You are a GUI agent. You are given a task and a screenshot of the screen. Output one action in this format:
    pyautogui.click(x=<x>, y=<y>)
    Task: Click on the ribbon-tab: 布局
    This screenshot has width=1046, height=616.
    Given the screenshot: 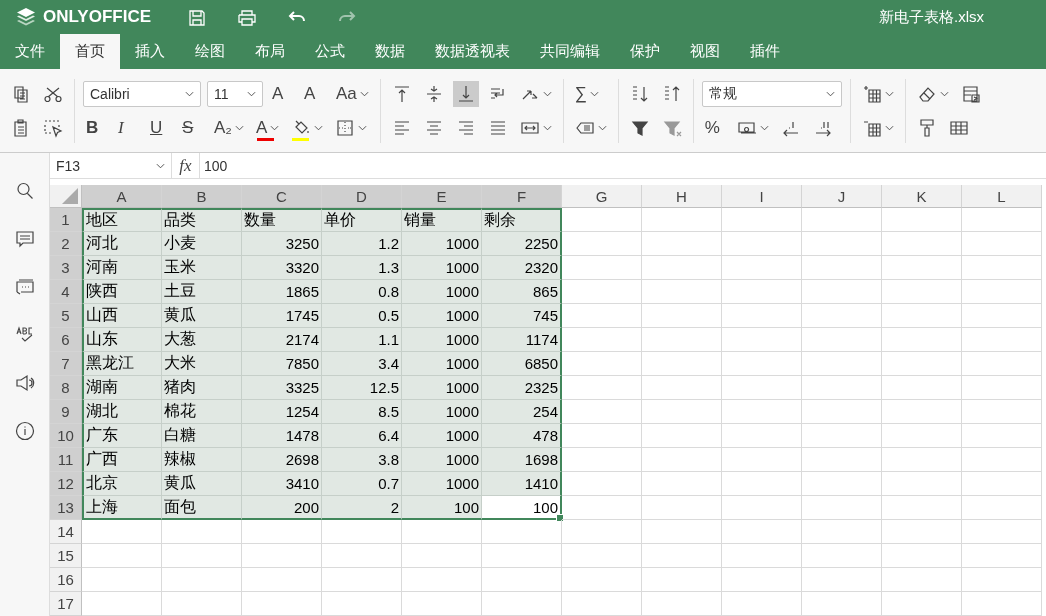 What is the action you would take?
    pyautogui.click(x=270, y=51)
    